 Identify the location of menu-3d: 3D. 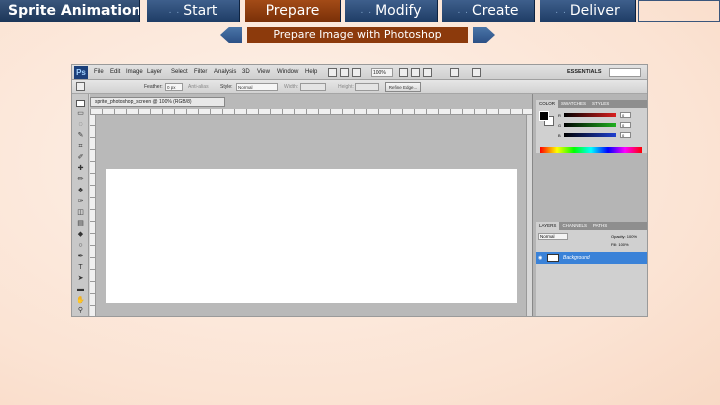
(246, 72).